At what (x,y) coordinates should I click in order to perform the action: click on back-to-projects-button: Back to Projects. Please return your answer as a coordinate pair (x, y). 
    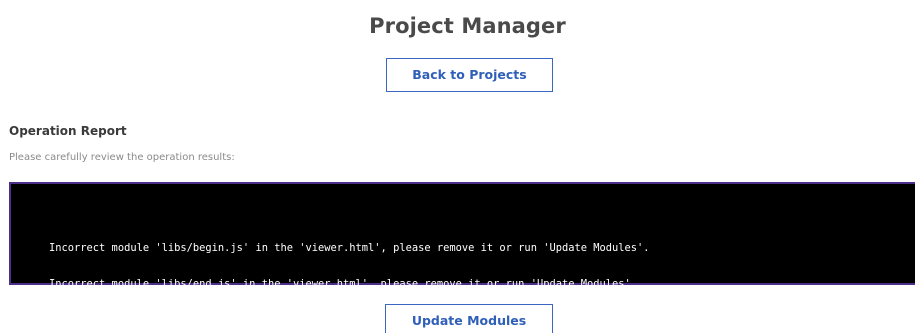
    Looking at the image, I should click on (469, 75).